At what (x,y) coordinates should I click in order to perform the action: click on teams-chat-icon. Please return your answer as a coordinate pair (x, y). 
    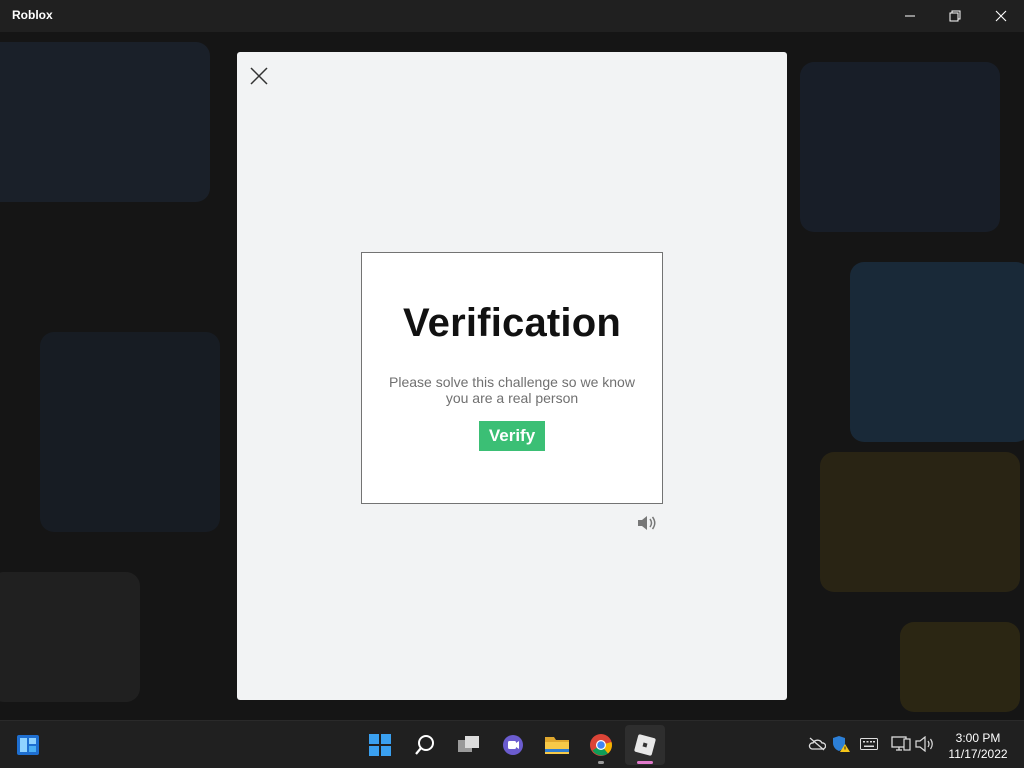
    Looking at the image, I should click on (513, 745).